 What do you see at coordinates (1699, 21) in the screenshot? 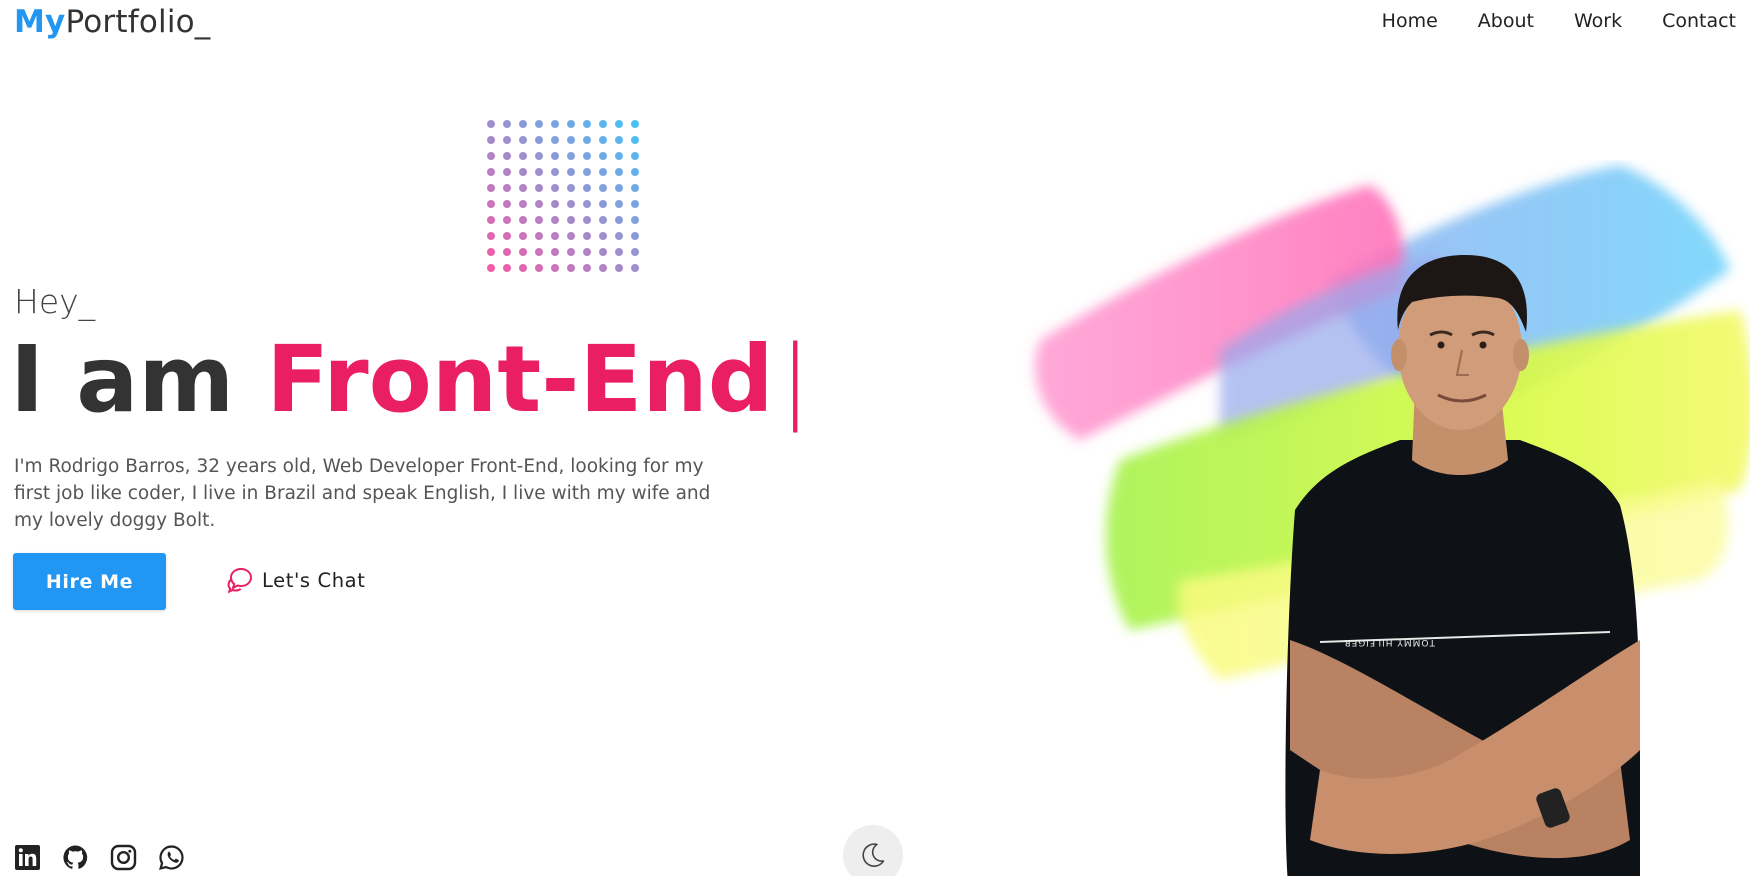
I see `nav-contact: Contact` at bounding box center [1699, 21].